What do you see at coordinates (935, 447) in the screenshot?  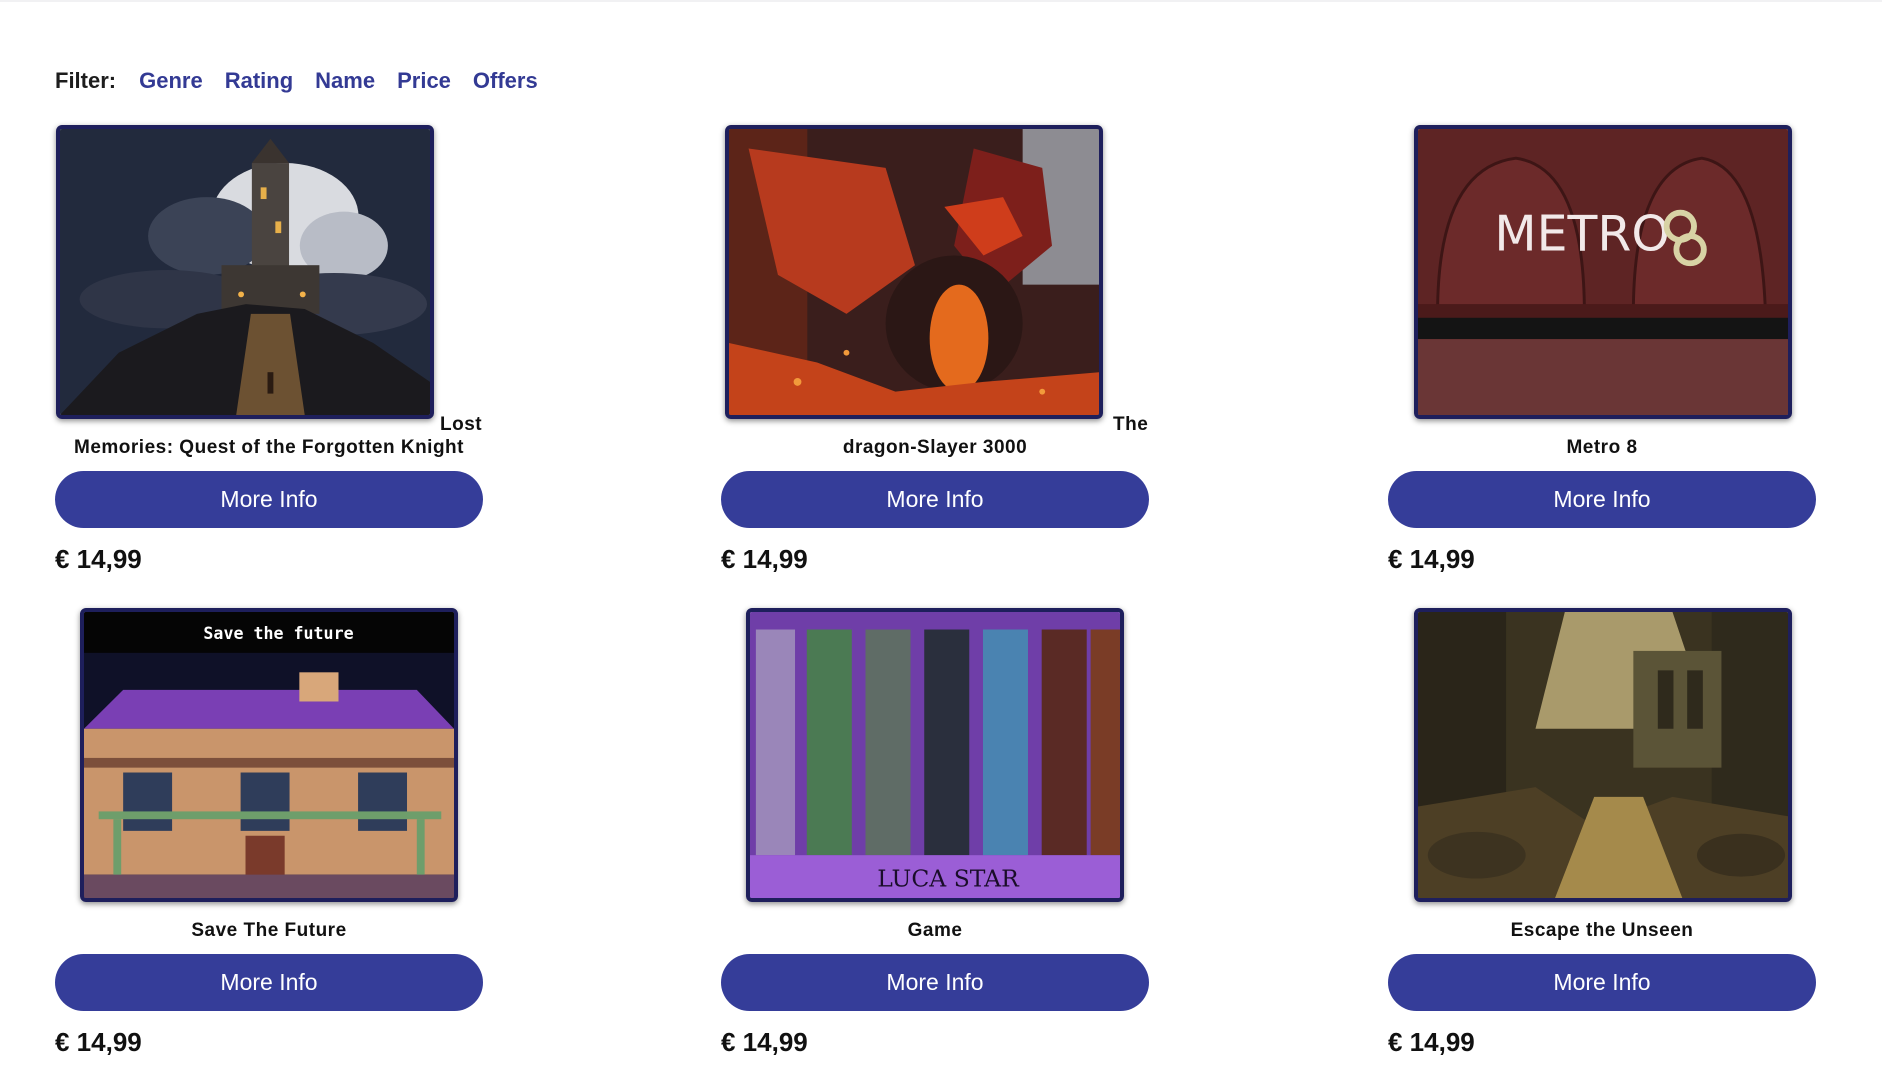 I see `game-title: dragon-Slayer 3000` at bounding box center [935, 447].